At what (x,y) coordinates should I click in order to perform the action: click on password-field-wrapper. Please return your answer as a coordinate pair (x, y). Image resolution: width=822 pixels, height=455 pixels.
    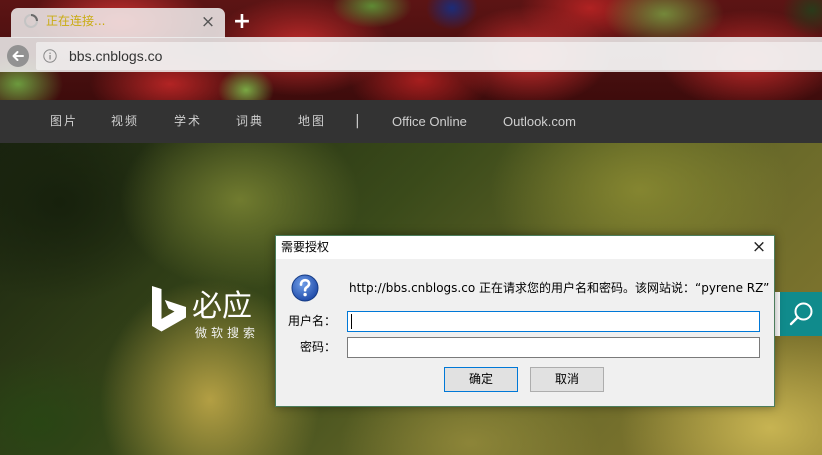
    Looking at the image, I should click on (553, 347).